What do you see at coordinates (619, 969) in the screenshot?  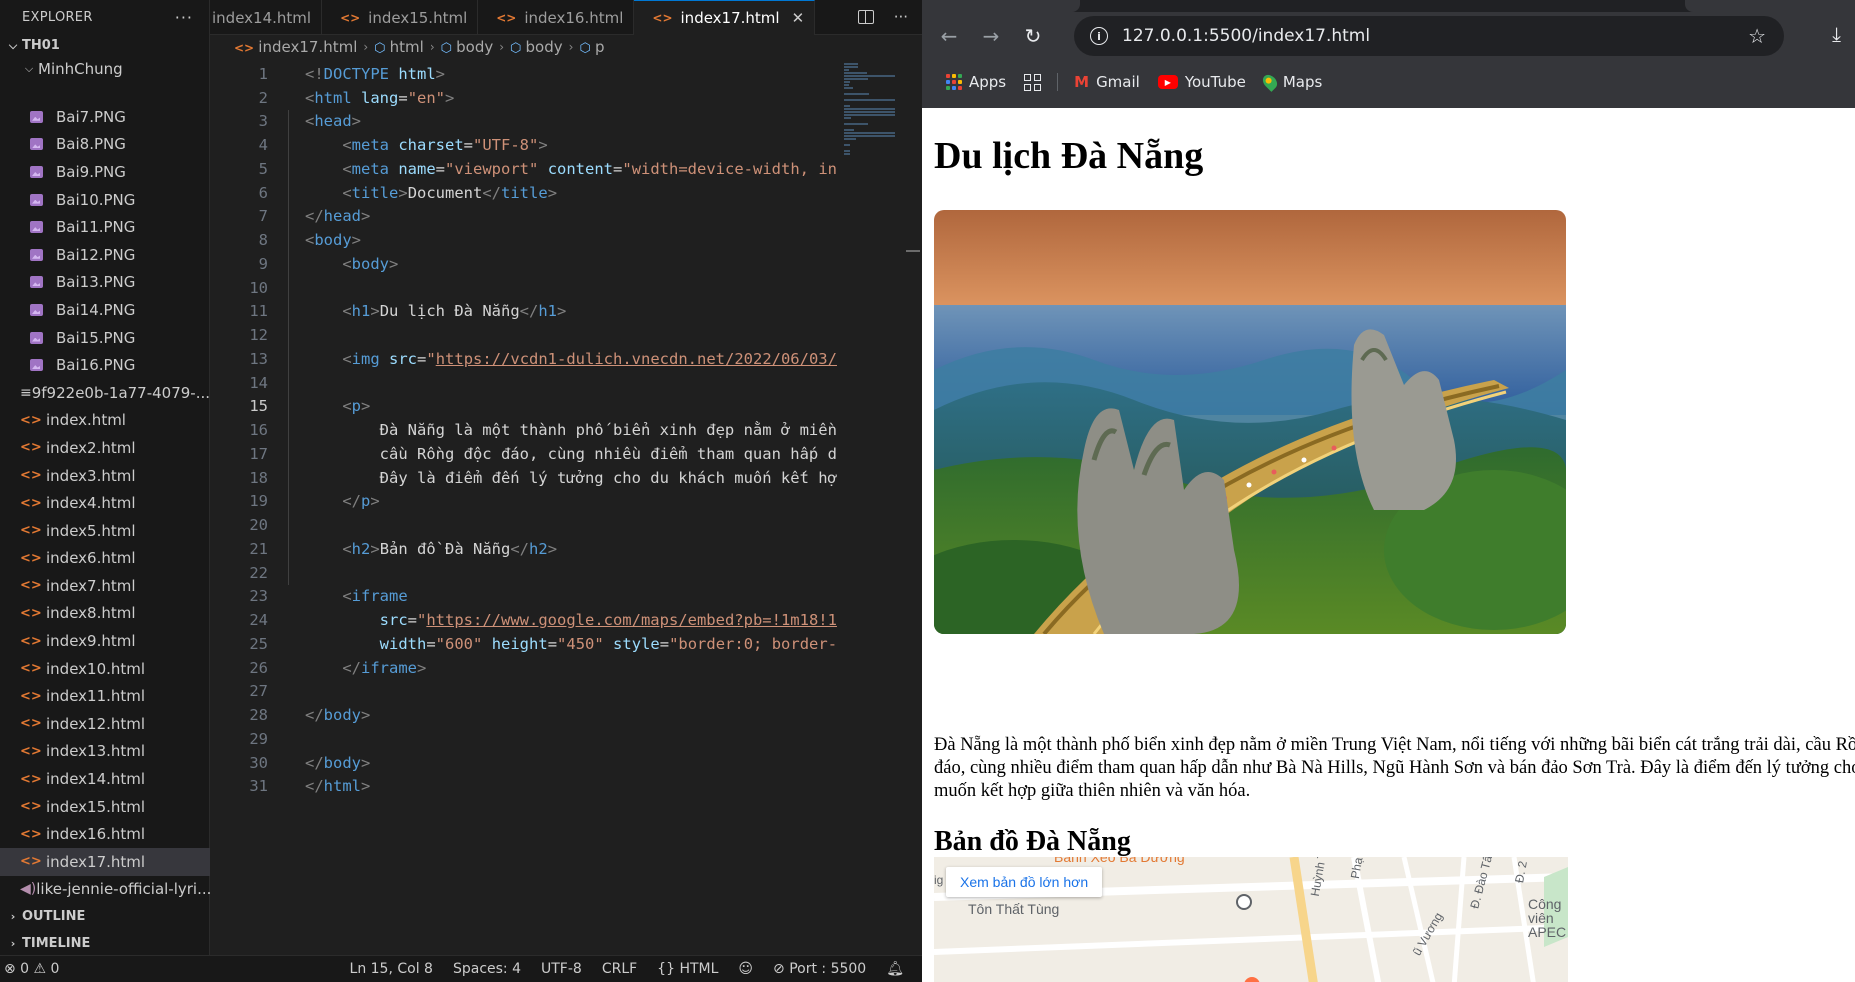 I see `line-endings: CRLF` at bounding box center [619, 969].